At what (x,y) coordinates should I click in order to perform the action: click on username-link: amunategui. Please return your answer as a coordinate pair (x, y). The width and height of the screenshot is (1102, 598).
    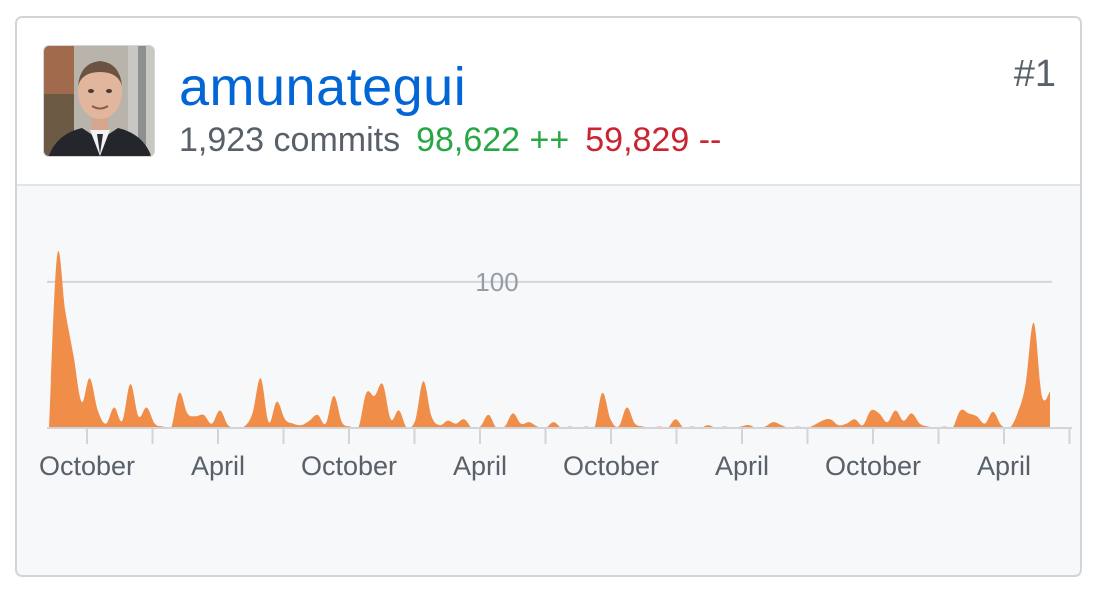
    Looking at the image, I should click on (322, 87).